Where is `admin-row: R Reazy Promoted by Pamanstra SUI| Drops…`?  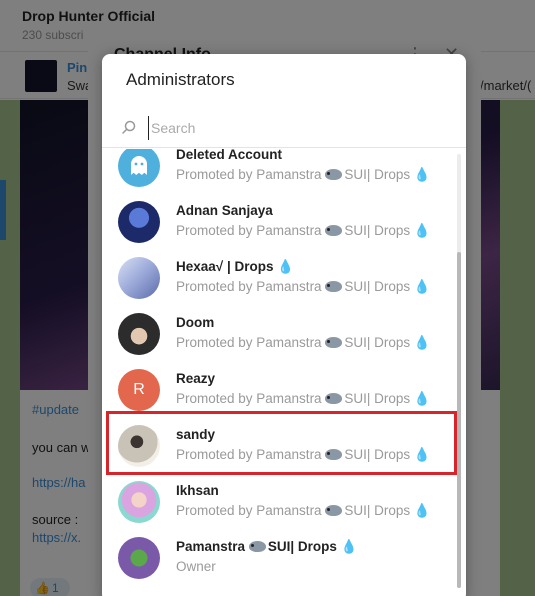
admin-row: R Reazy Promoted by Pamanstra SUI| Drops… is located at coordinates (280, 395).